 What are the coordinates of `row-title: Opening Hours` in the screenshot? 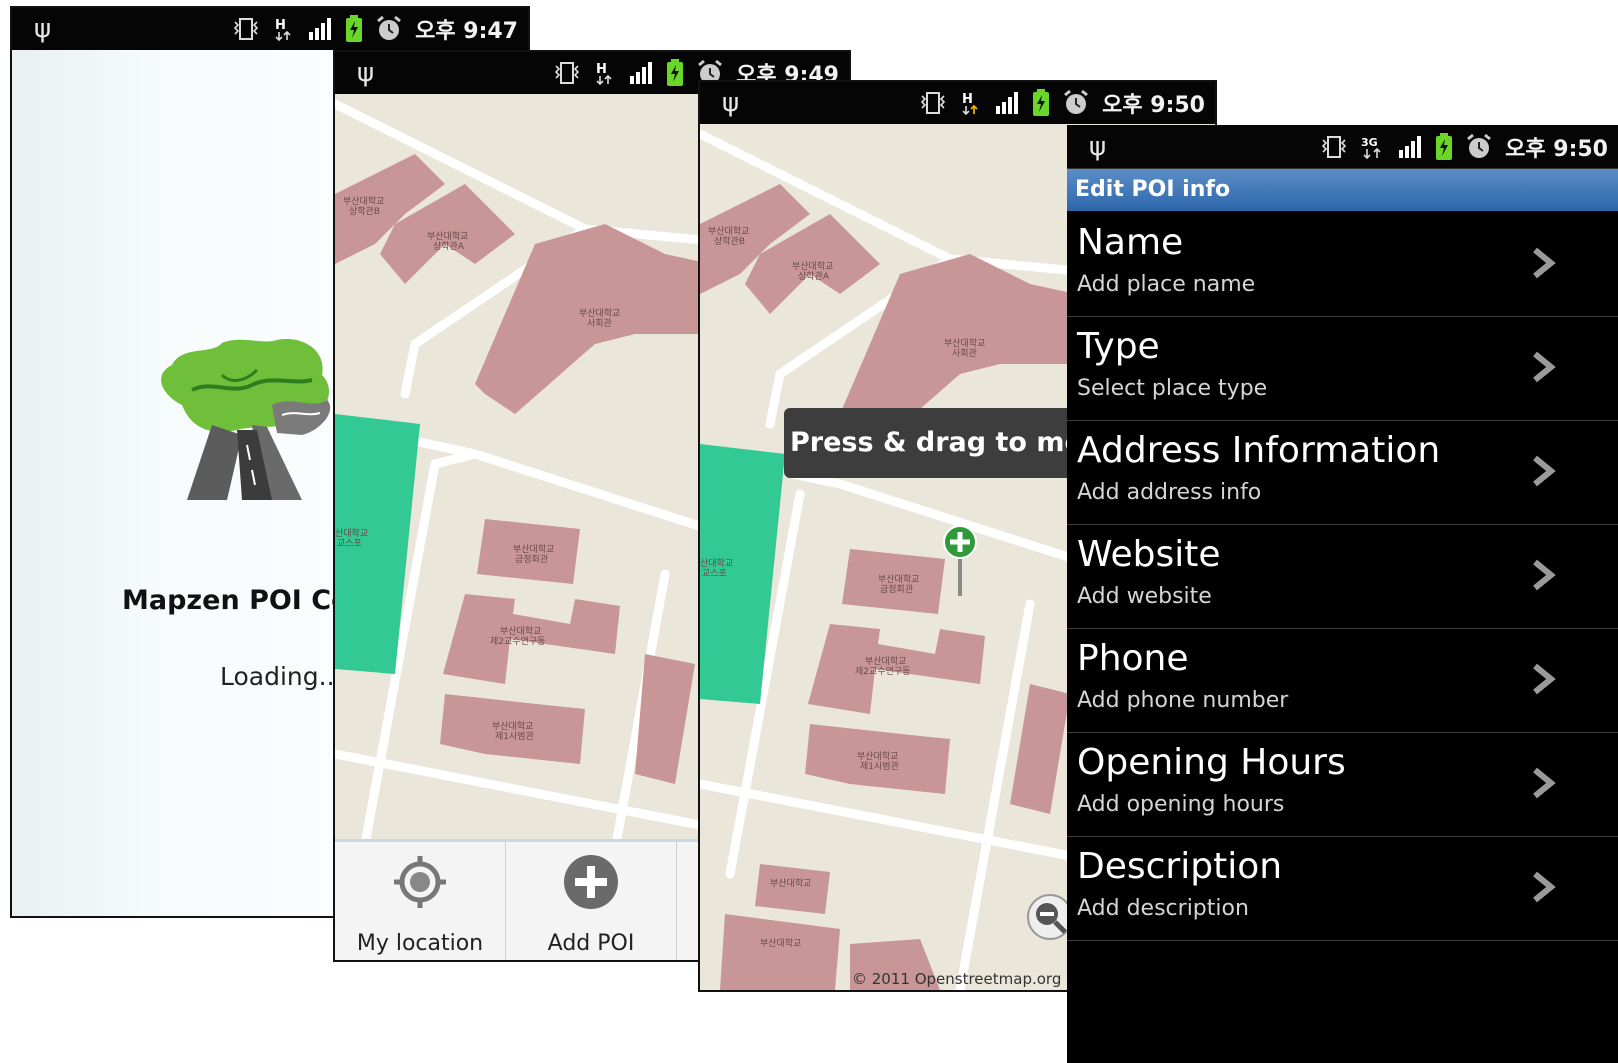 It's located at (1211, 762).